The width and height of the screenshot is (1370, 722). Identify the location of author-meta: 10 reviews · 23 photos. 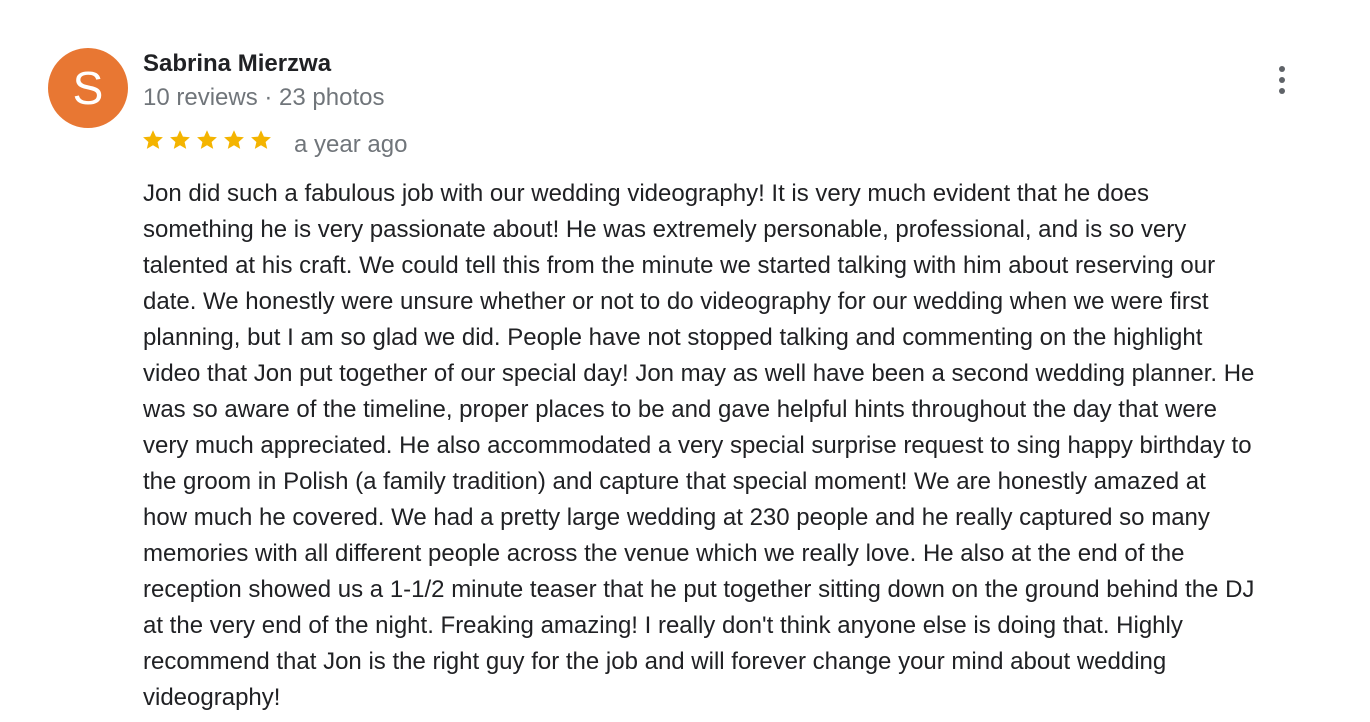
(263, 98).